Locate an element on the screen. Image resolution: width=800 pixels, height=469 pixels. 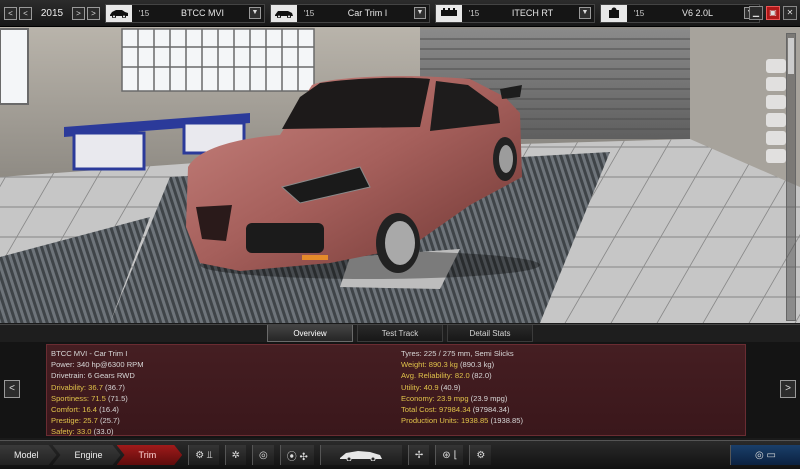
view-tools is located at coordinates (776, 111).